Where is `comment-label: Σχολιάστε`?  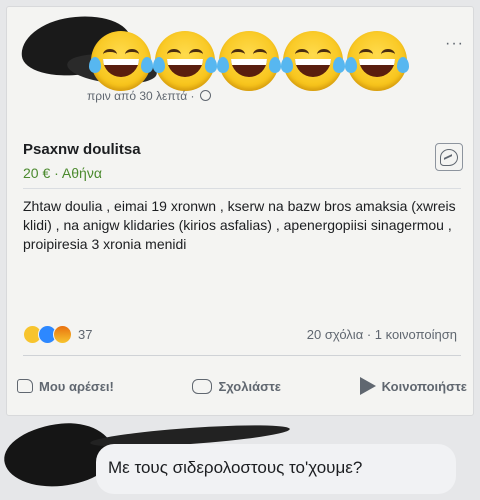 comment-label: Σχολιάστε is located at coordinates (249, 386).